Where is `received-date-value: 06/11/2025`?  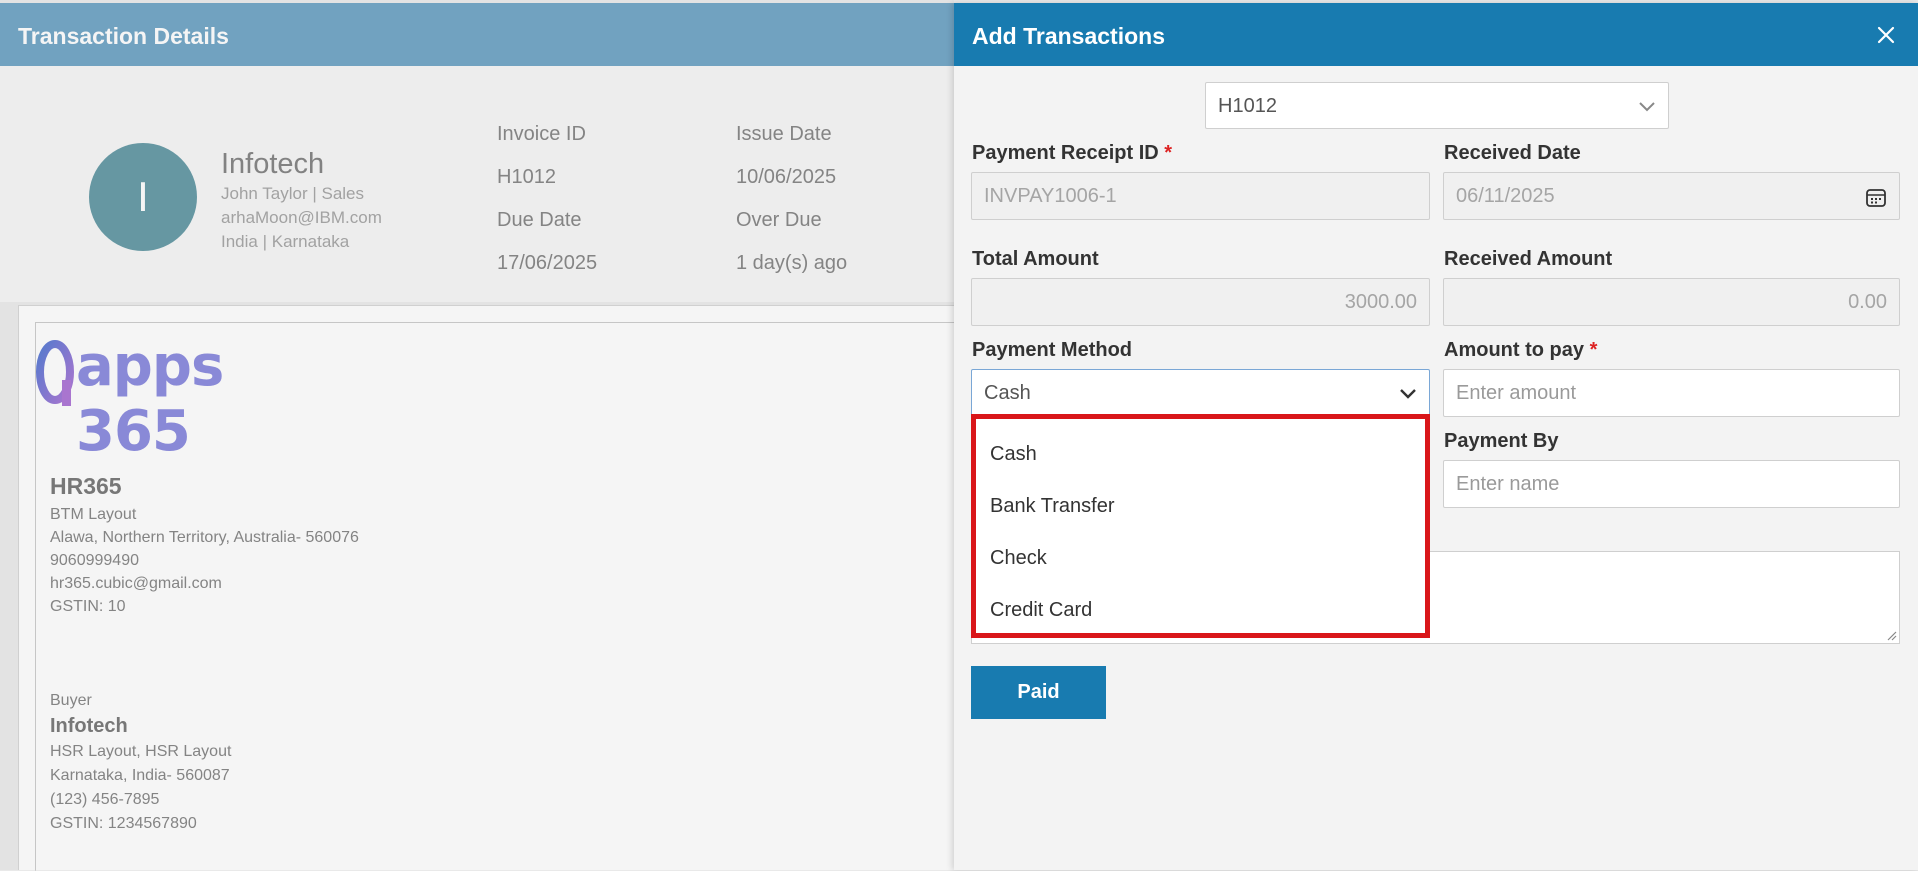
received-date-value: 06/11/2025 is located at coordinates (1505, 196).